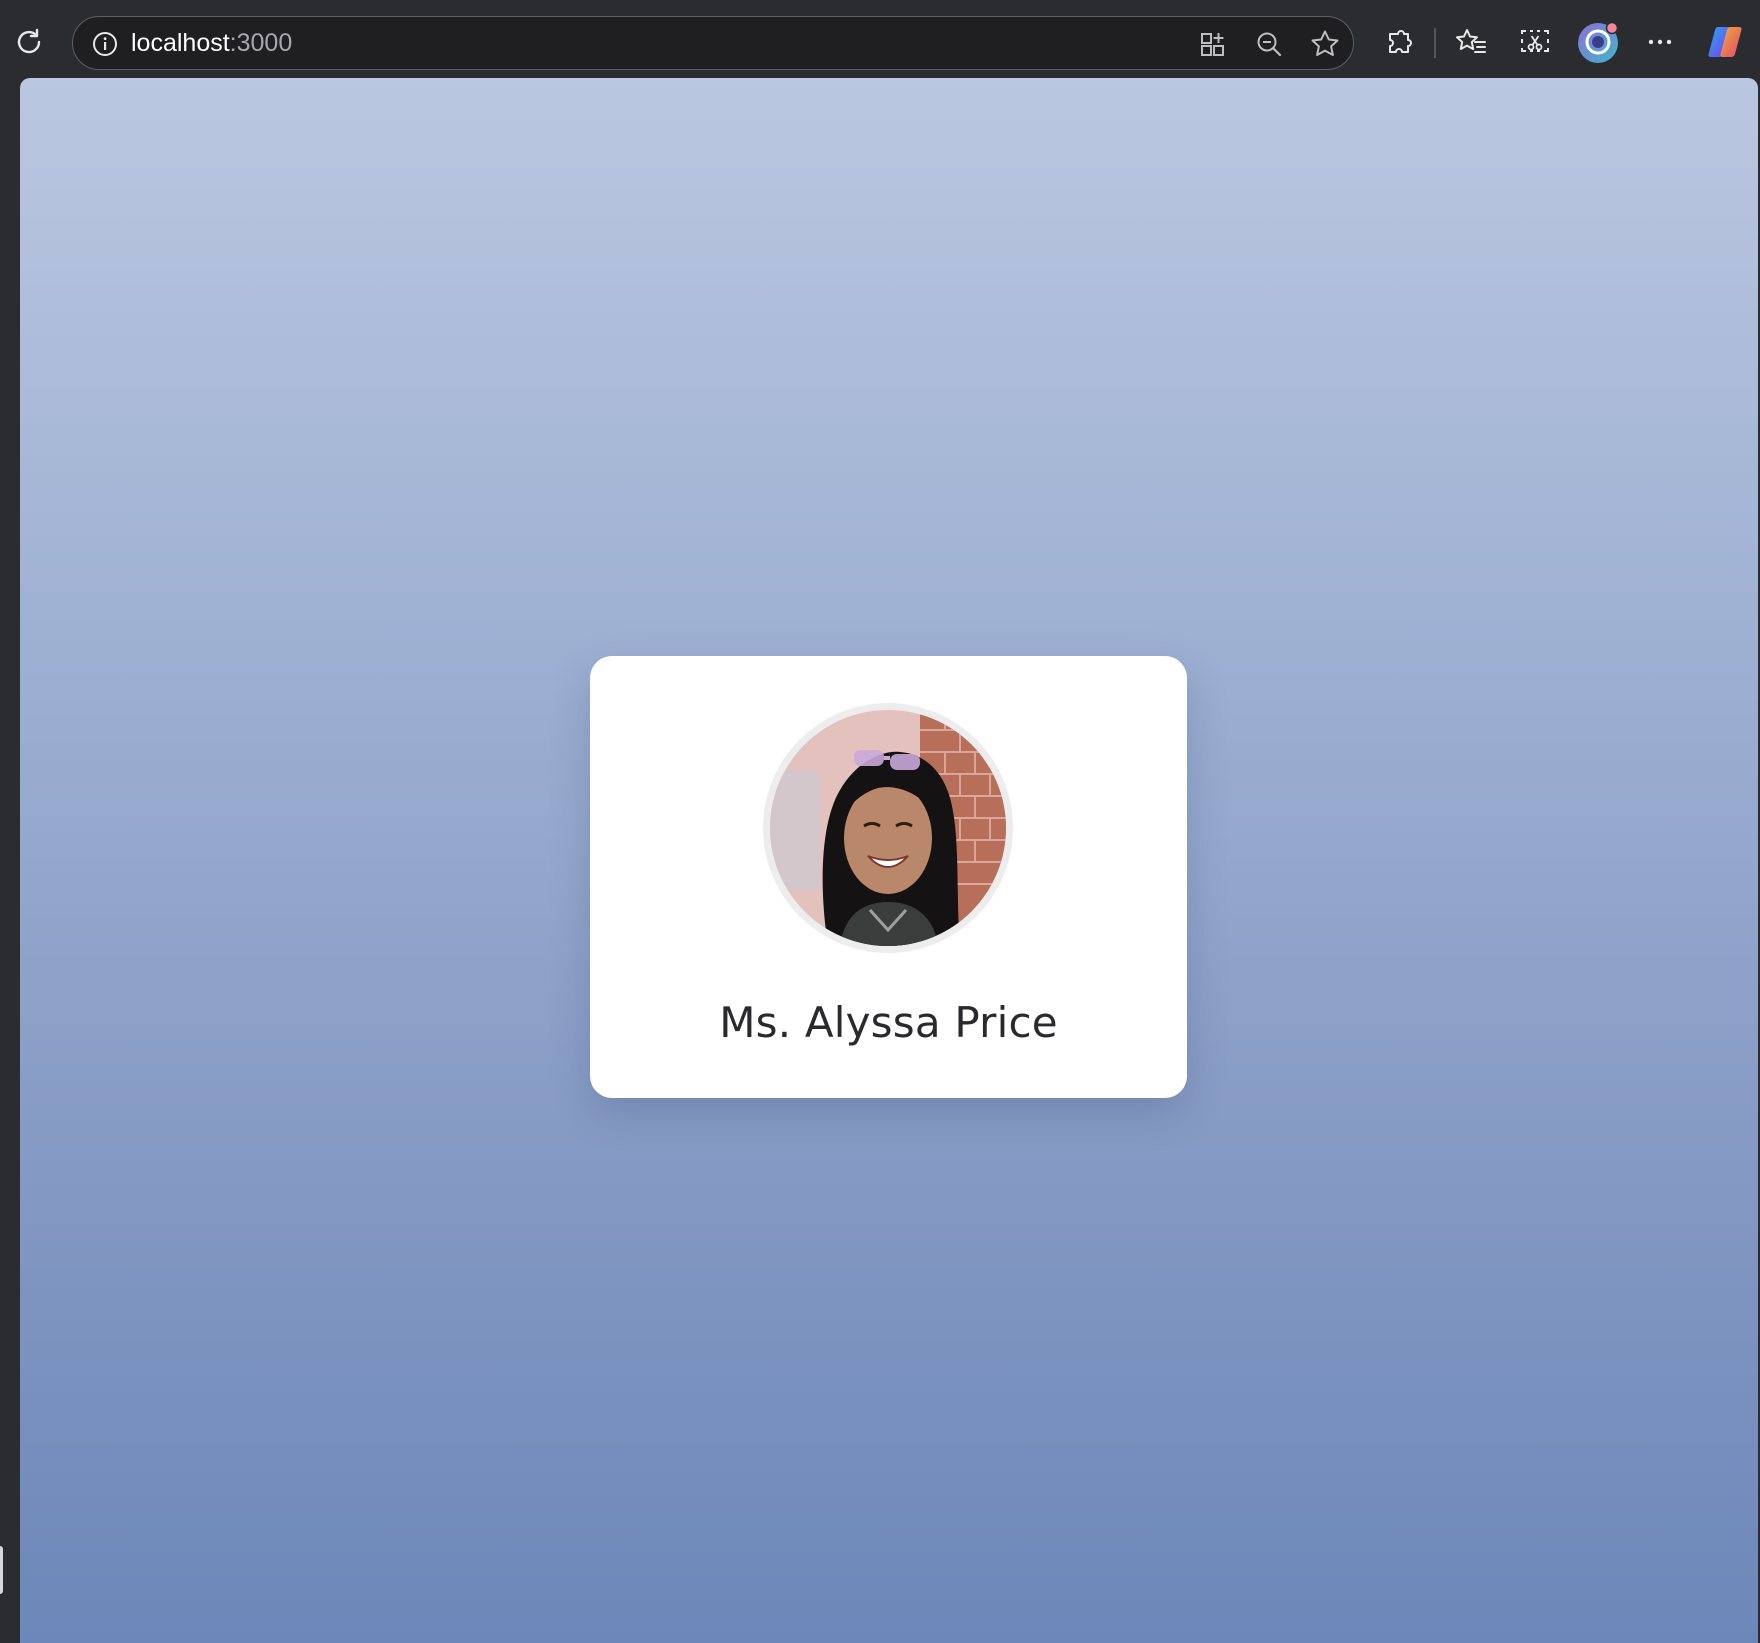 The width and height of the screenshot is (1760, 1643). I want to click on zoom-out-icon, so click(1269, 44).